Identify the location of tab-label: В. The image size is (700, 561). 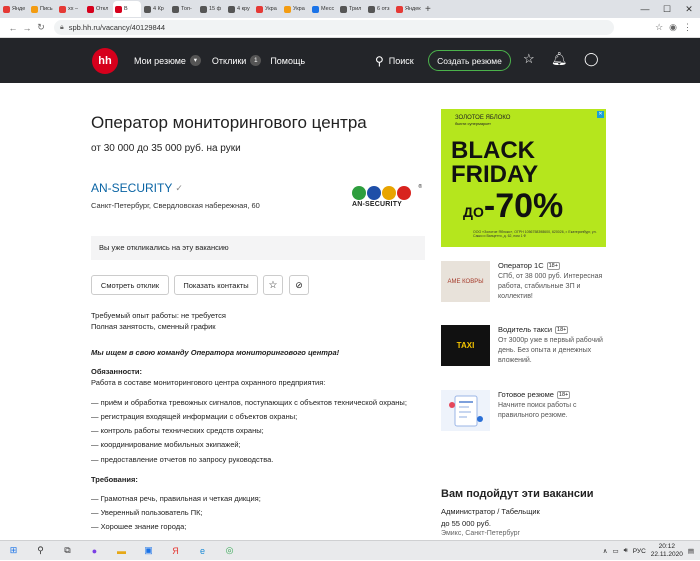
(126, 9).